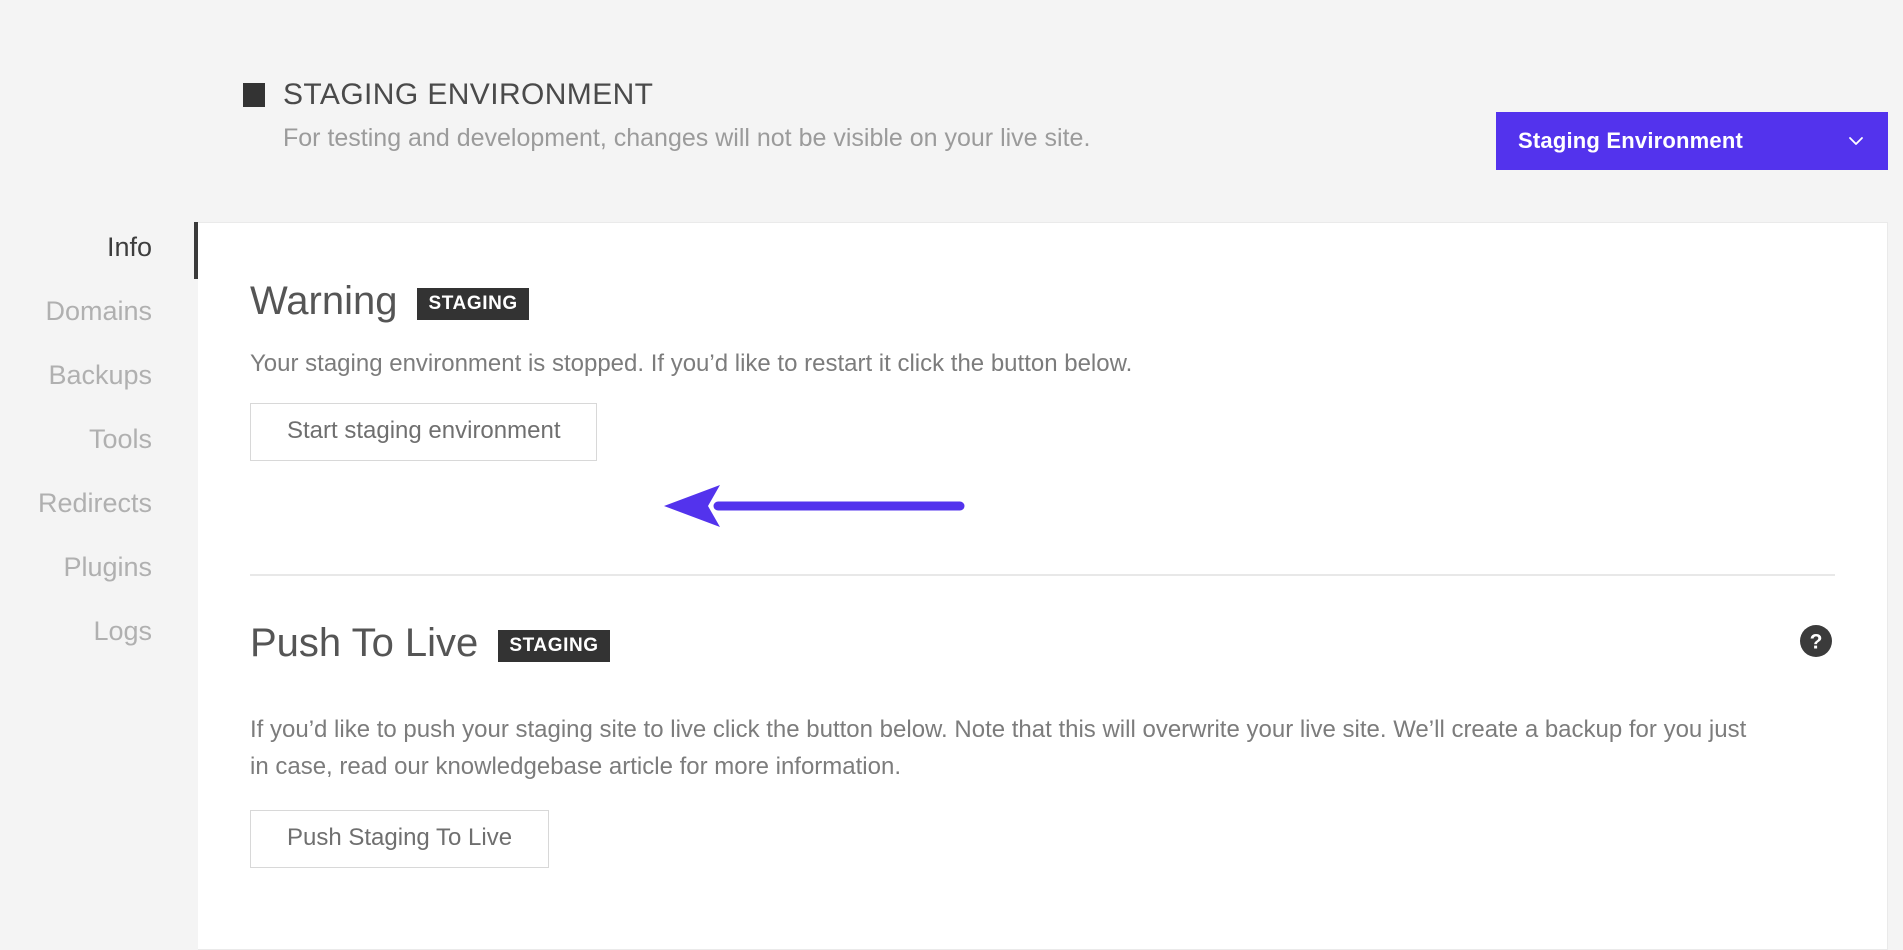 The image size is (1903, 950). Describe the element at coordinates (1042, 575) in the screenshot. I see `section-divider` at that location.